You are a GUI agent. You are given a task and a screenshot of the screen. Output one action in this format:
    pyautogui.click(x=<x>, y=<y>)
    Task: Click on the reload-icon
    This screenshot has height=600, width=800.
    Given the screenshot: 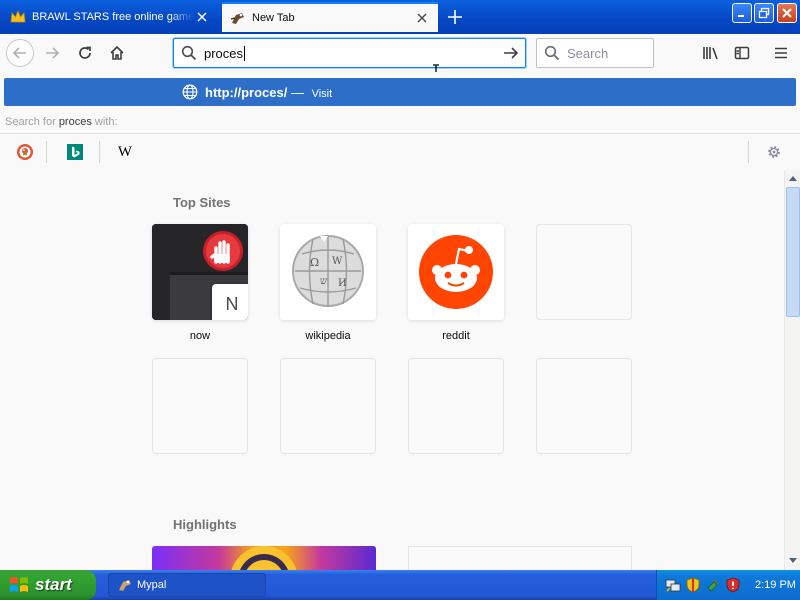 What is the action you would take?
    pyautogui.click(x=85, y=52)
    